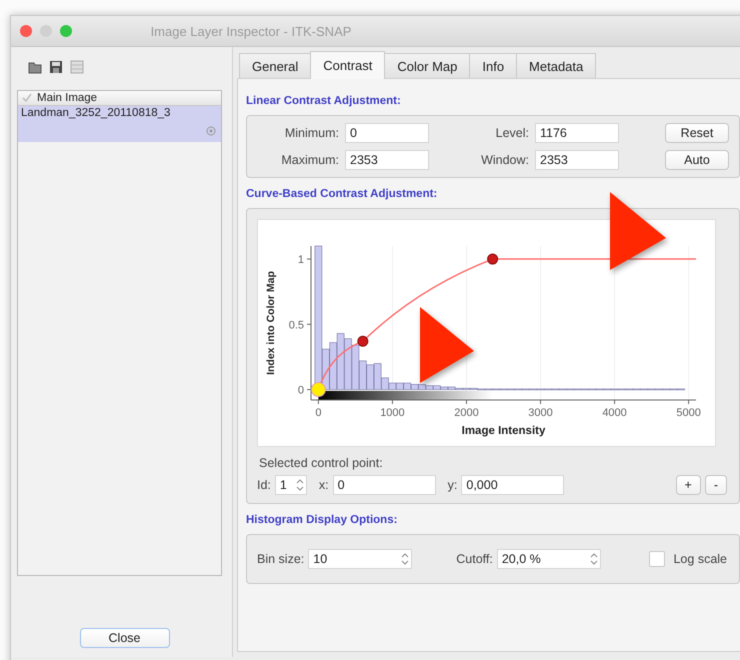  I want to click on x-tick-label: 1000, so click(392, 413).